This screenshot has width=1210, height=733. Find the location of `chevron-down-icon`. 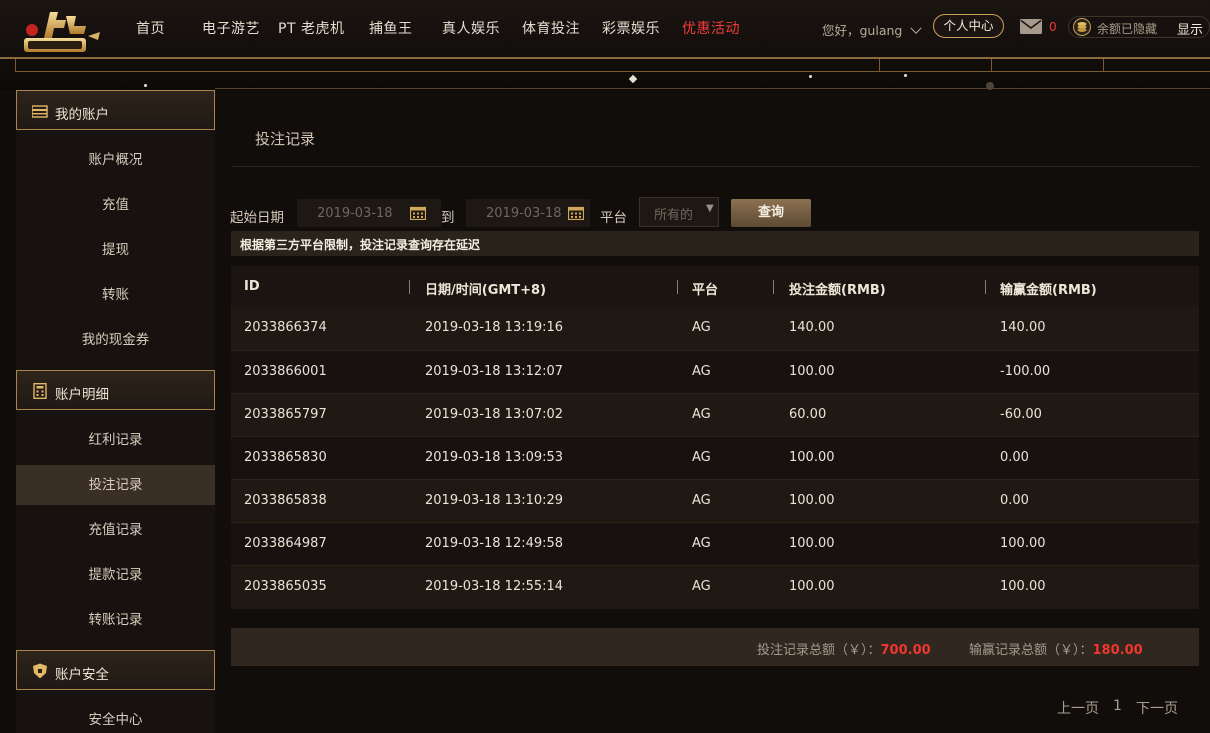

chevron-down-icon is located at coordinates (916, 28).